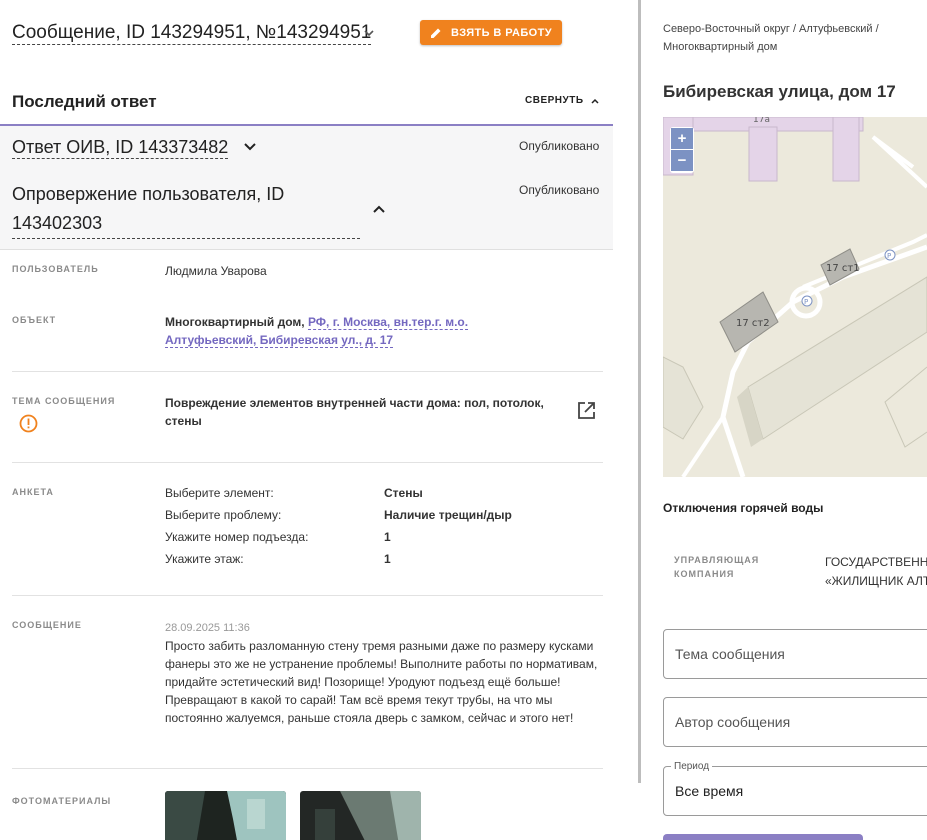  I want to click on take-to-work-button: ВЗЯТЬ В РАБОТУ, so click(491, 32).